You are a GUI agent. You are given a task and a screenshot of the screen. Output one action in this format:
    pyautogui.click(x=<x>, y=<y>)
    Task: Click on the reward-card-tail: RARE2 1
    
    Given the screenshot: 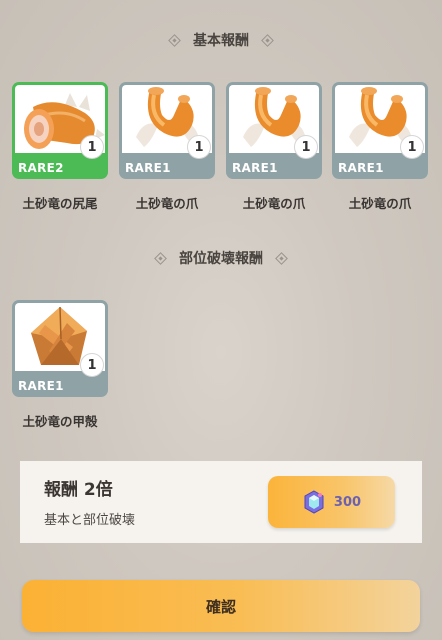 What is the action you would take?
    pyautogui.click(x=60, y=130)
    